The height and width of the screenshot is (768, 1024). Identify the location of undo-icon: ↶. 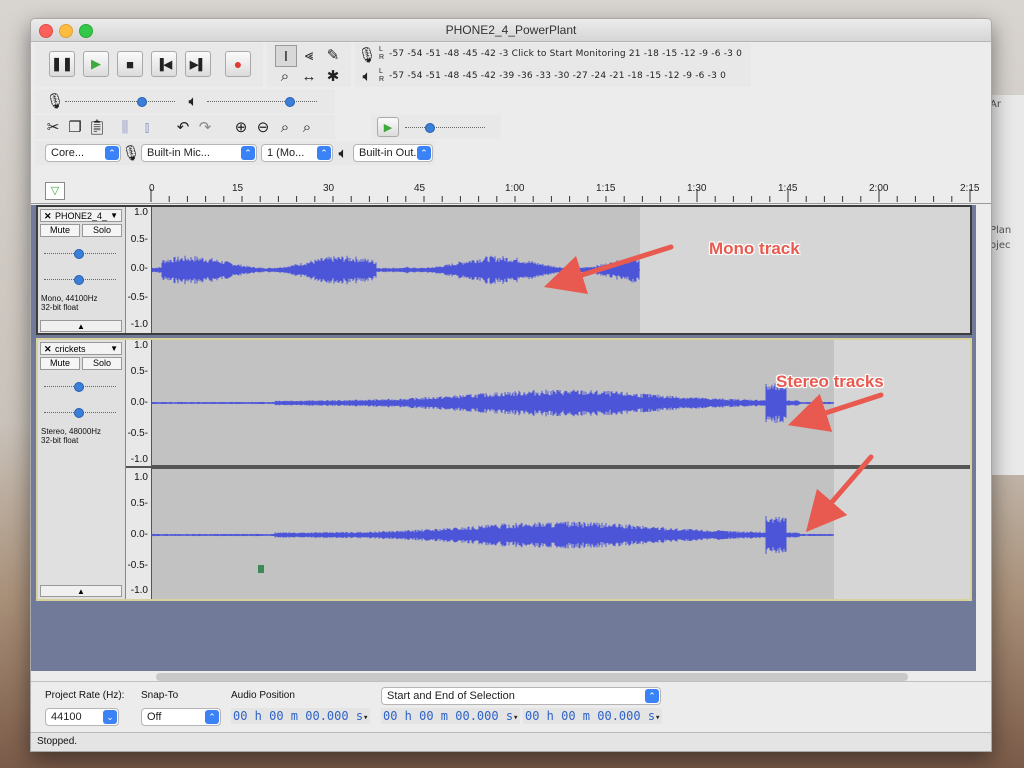
(183, 127).